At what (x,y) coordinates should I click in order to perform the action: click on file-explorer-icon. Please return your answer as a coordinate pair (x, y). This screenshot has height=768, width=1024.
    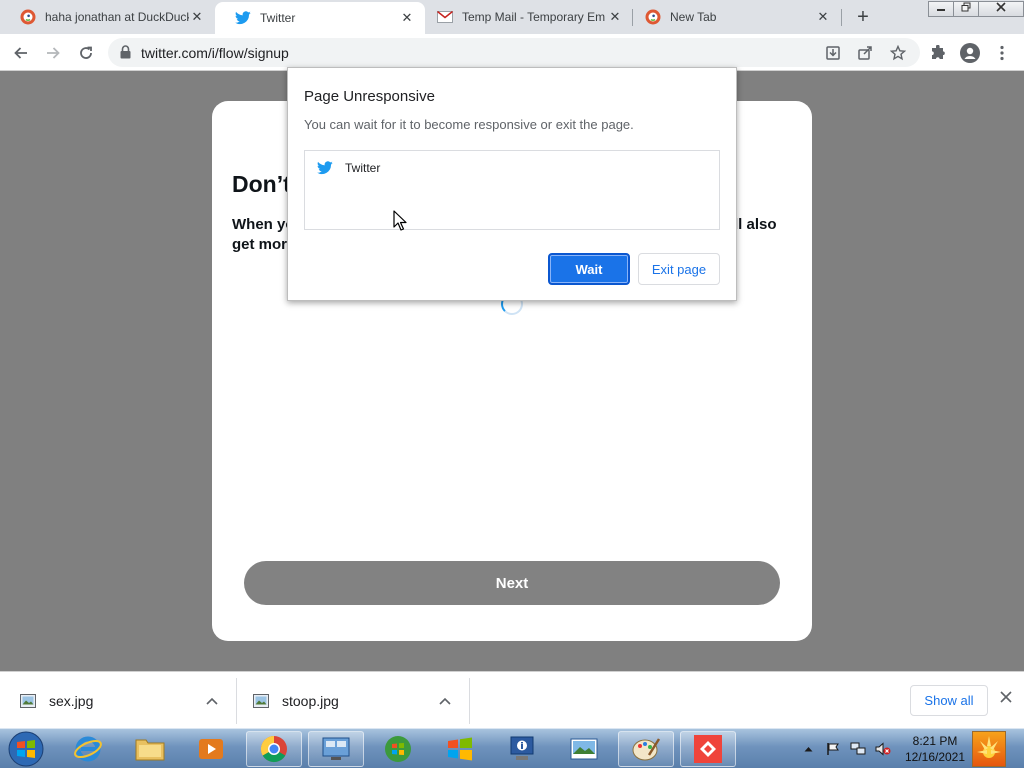
    Looking at the image, I should click on (150, 749).